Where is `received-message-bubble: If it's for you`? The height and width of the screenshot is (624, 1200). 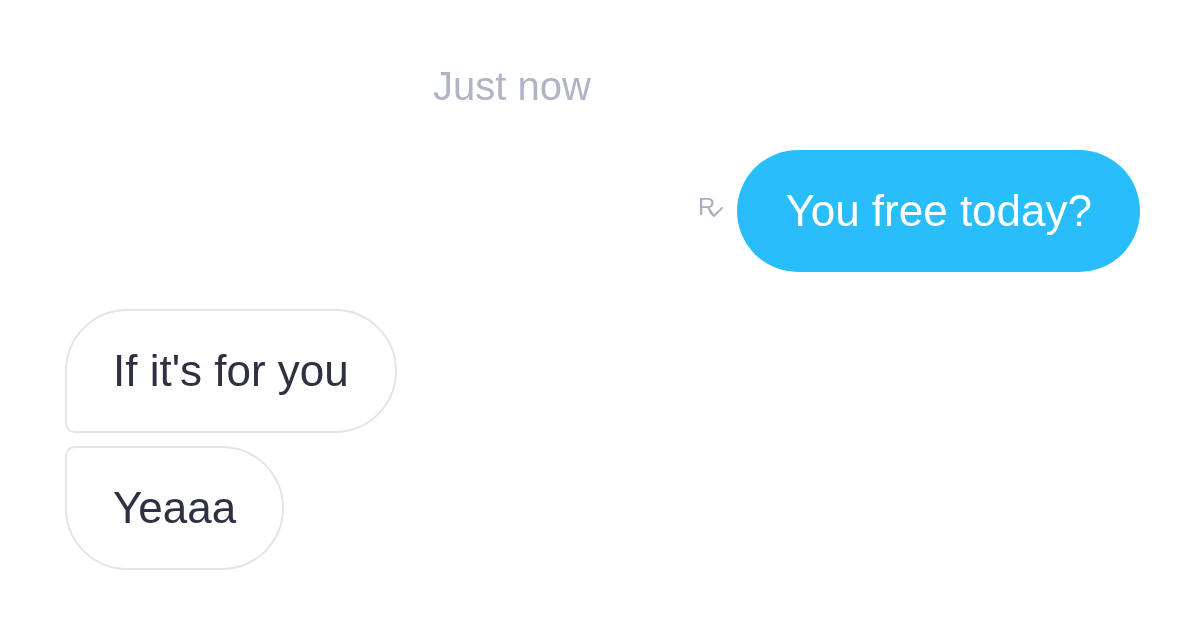
received-message-bubble: If it's for you is located at coordinates (231, 371).